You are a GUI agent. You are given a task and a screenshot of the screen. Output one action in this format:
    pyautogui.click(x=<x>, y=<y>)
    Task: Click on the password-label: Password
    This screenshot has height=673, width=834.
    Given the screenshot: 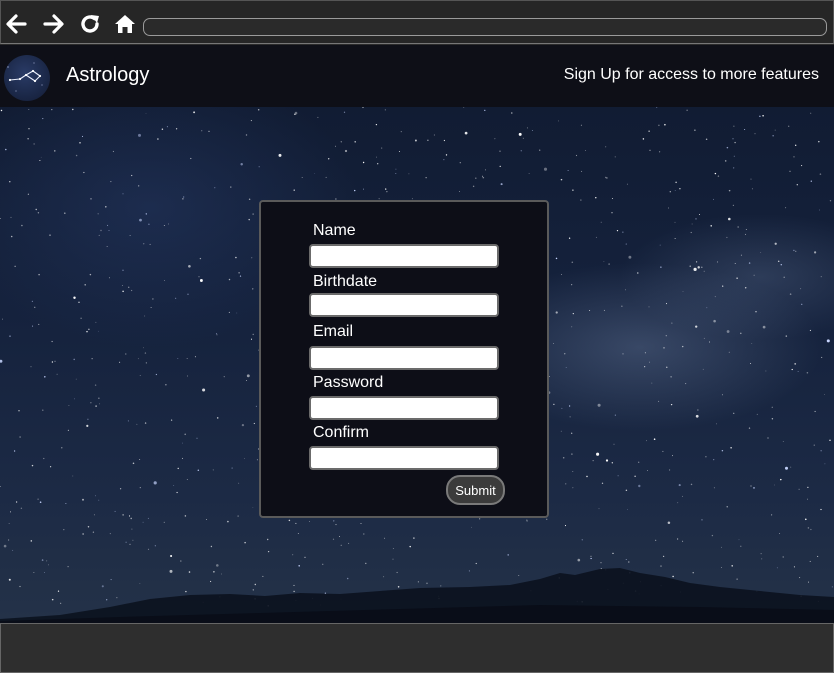 What is the action you would take?
    pyautogui.click(x=348, y=382)
    